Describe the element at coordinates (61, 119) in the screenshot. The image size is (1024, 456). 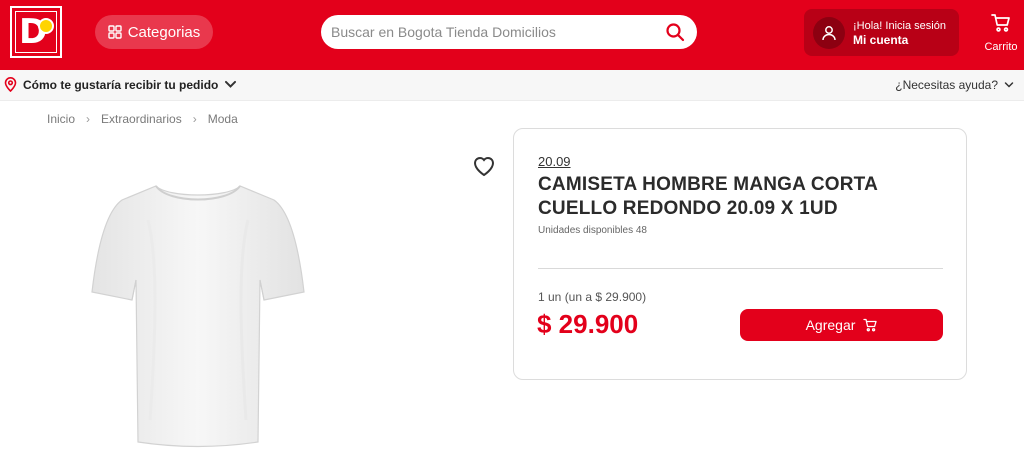
I see `breadcrumb-inicio: Inicio` at that location.